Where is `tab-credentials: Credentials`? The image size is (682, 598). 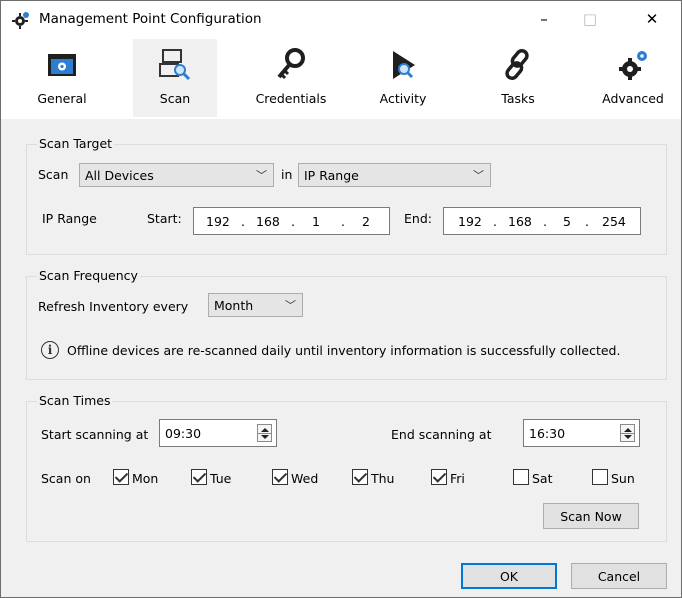 tab-credentials: Credentials is located at coordinates (291, 78).